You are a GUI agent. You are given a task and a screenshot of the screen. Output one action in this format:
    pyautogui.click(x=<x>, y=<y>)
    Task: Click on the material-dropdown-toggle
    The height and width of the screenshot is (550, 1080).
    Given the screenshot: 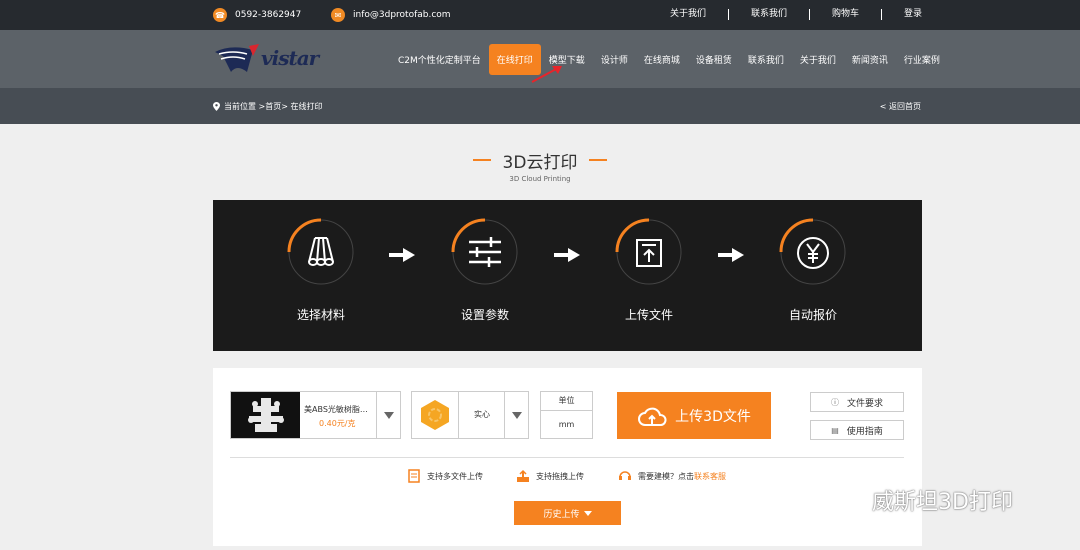 What is the action you would take?
    pyautogui.click(x=388, y=415)
    